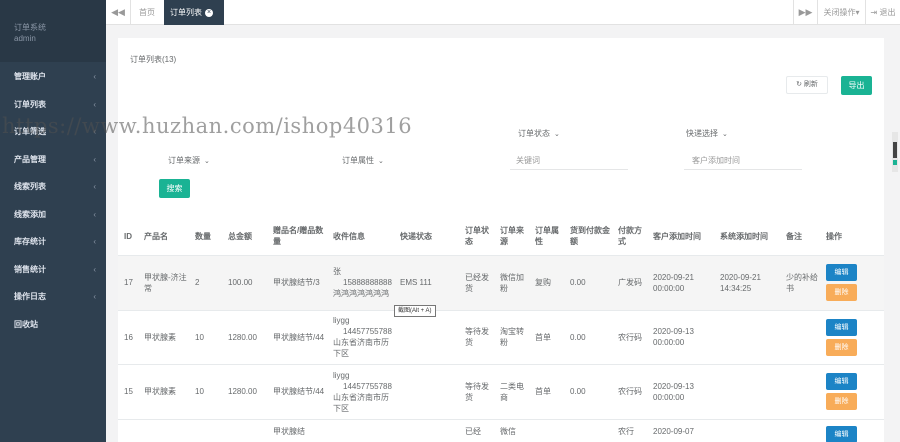  What do you see at coordinates (364, 430) in the screenshot?
I see `cell-receiver` at bounding box center [364, 430].